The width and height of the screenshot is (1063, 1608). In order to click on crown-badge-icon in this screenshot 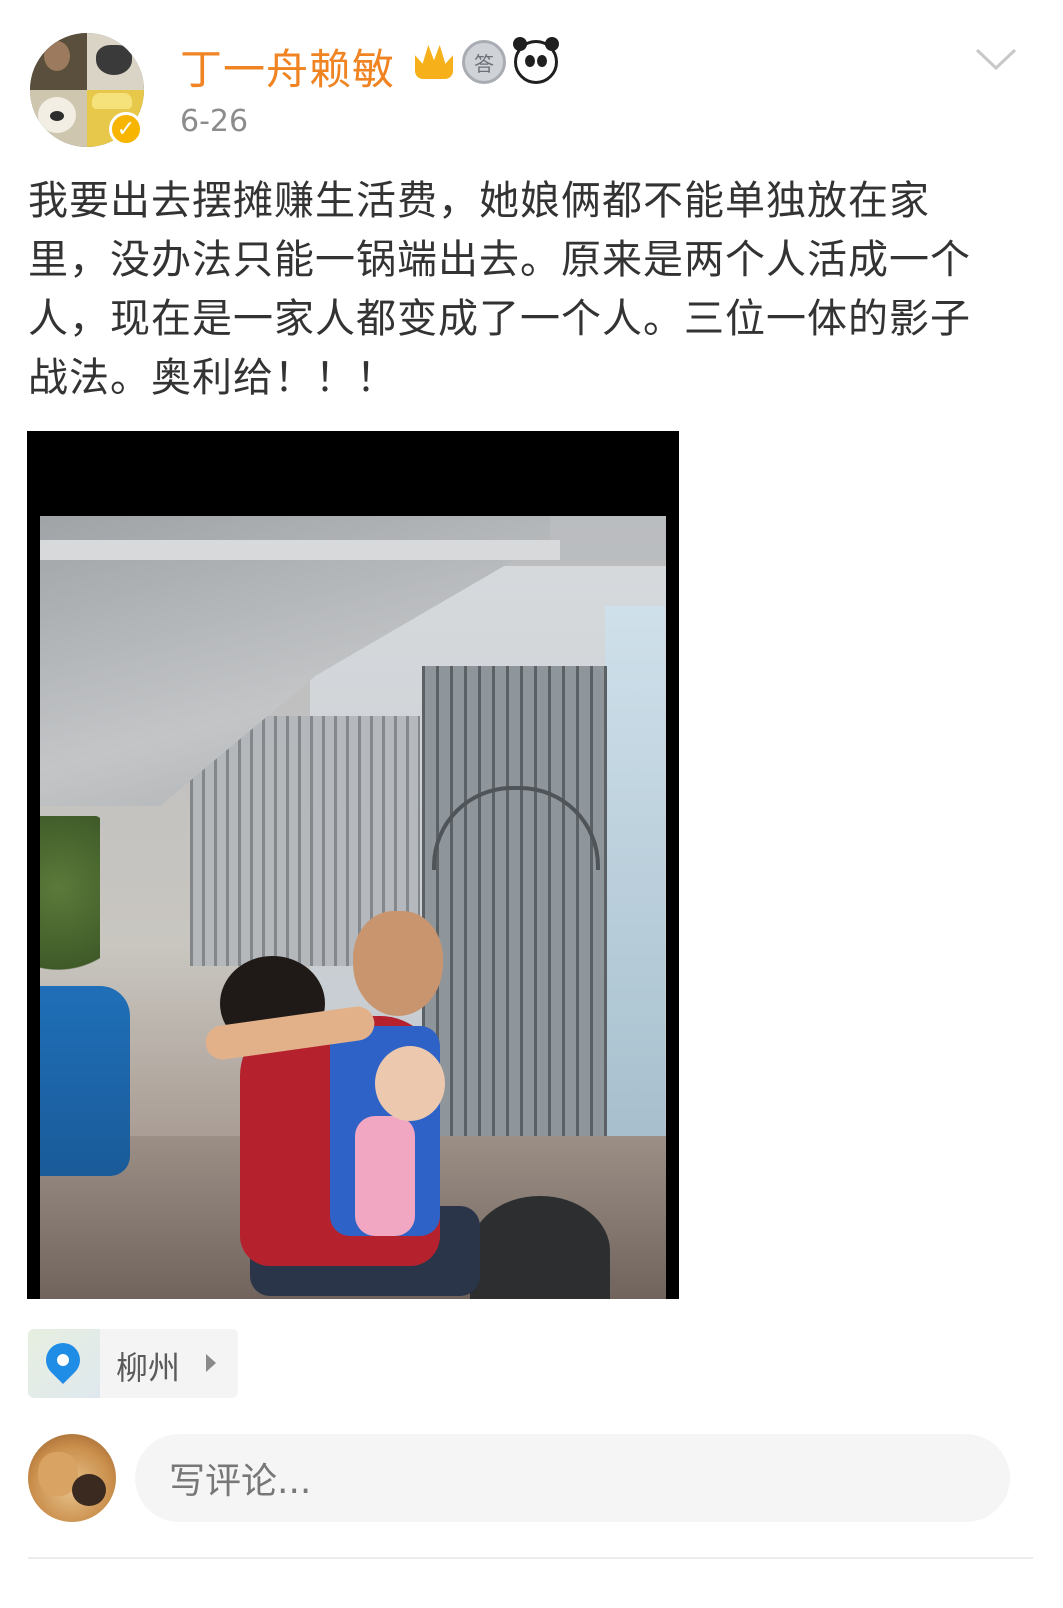, I will do `click(434, 62)`.